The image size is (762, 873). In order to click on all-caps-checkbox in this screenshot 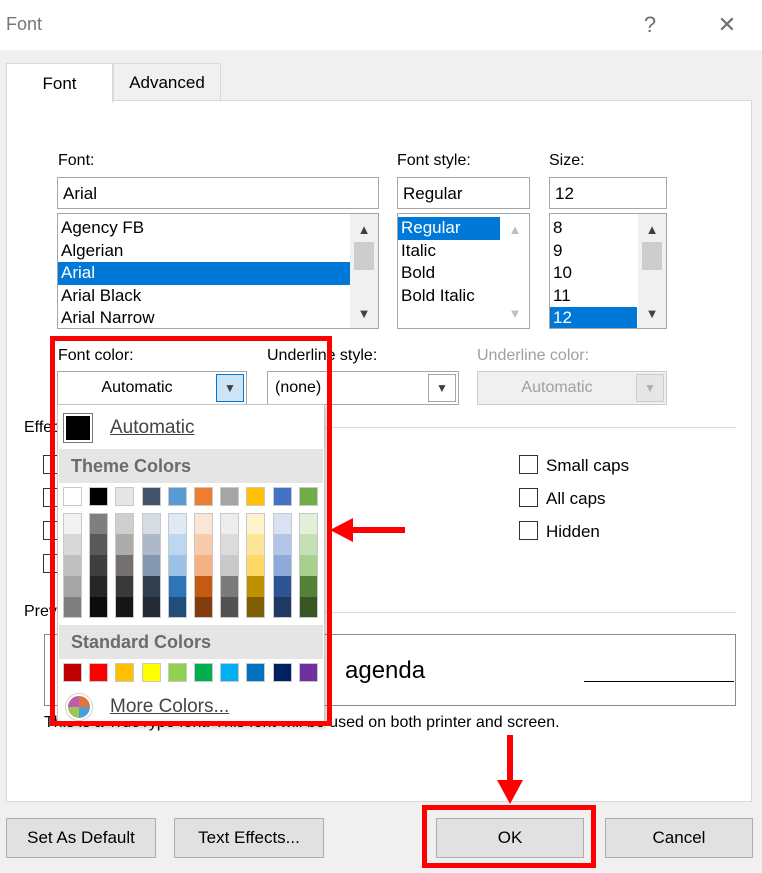, I will do `click(528, 497)`.